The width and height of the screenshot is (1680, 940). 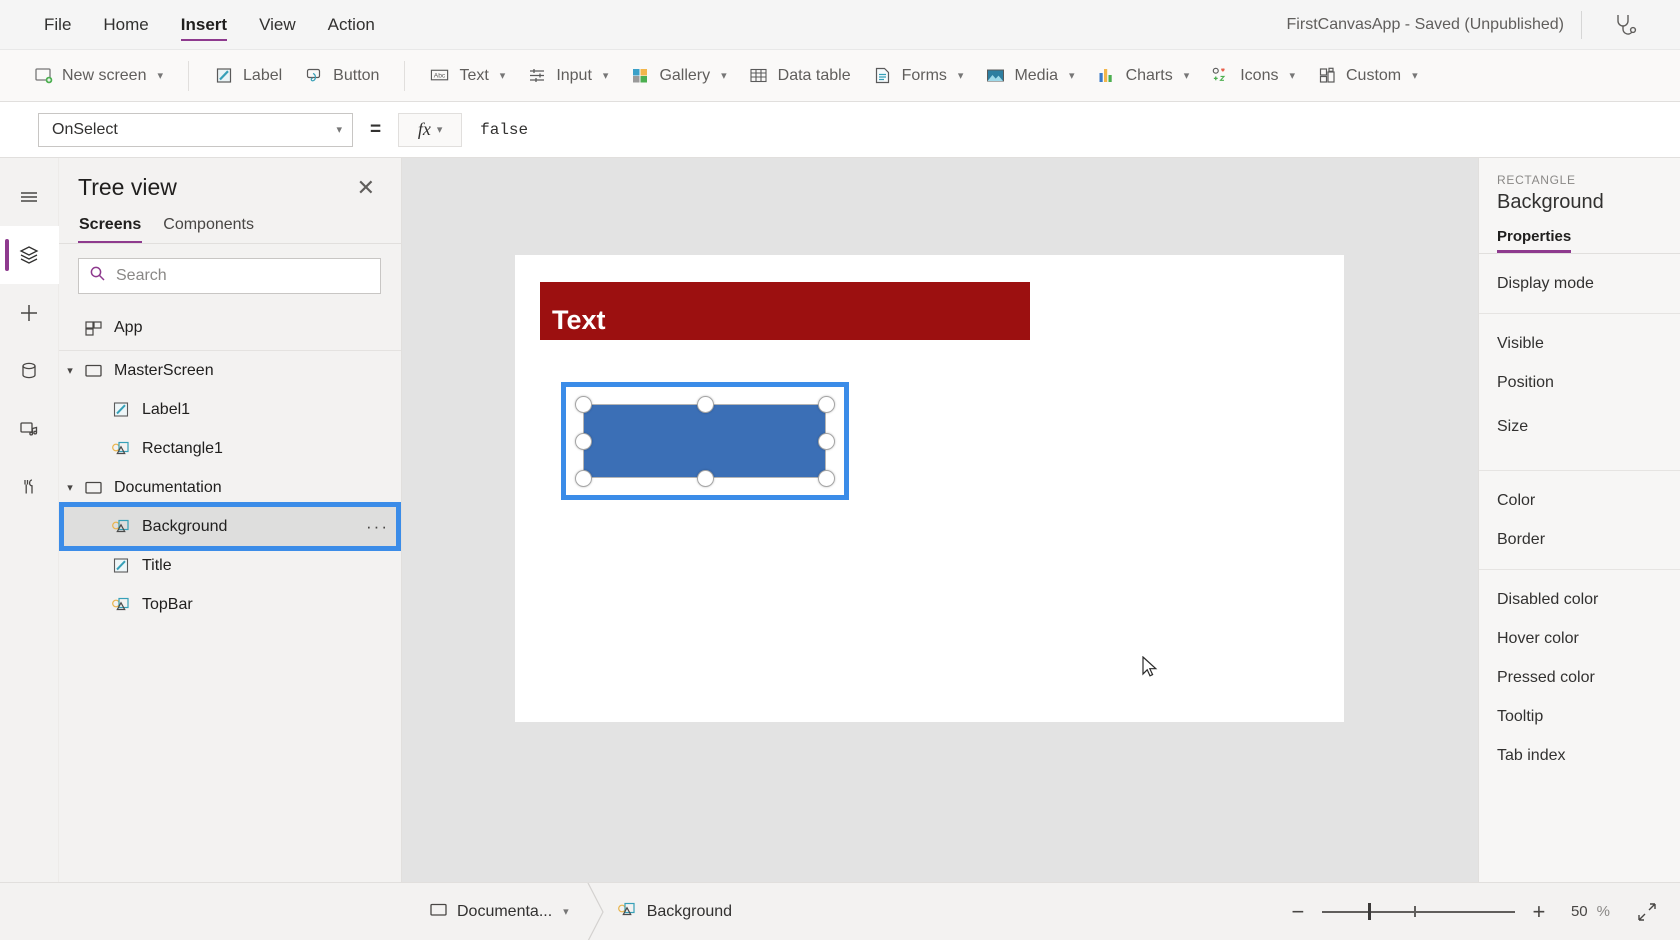 What do you see at coordinates (356, 75) in the screenshot?
I see `button-label: Button` at bounding box center [356, 75].